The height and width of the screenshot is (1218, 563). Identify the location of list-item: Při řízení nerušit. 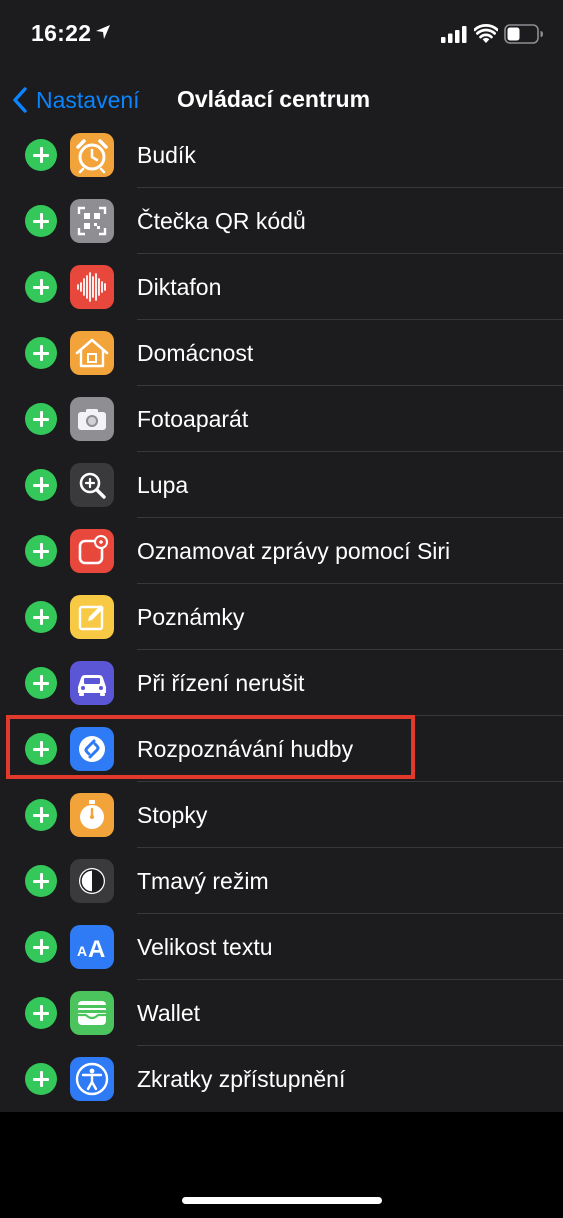
(281, 683).